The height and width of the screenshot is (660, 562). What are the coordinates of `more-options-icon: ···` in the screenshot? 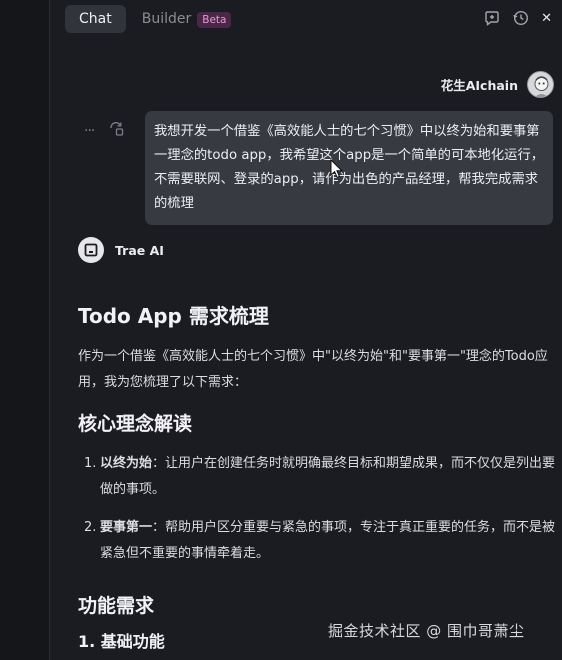 It's located at (89, 131).